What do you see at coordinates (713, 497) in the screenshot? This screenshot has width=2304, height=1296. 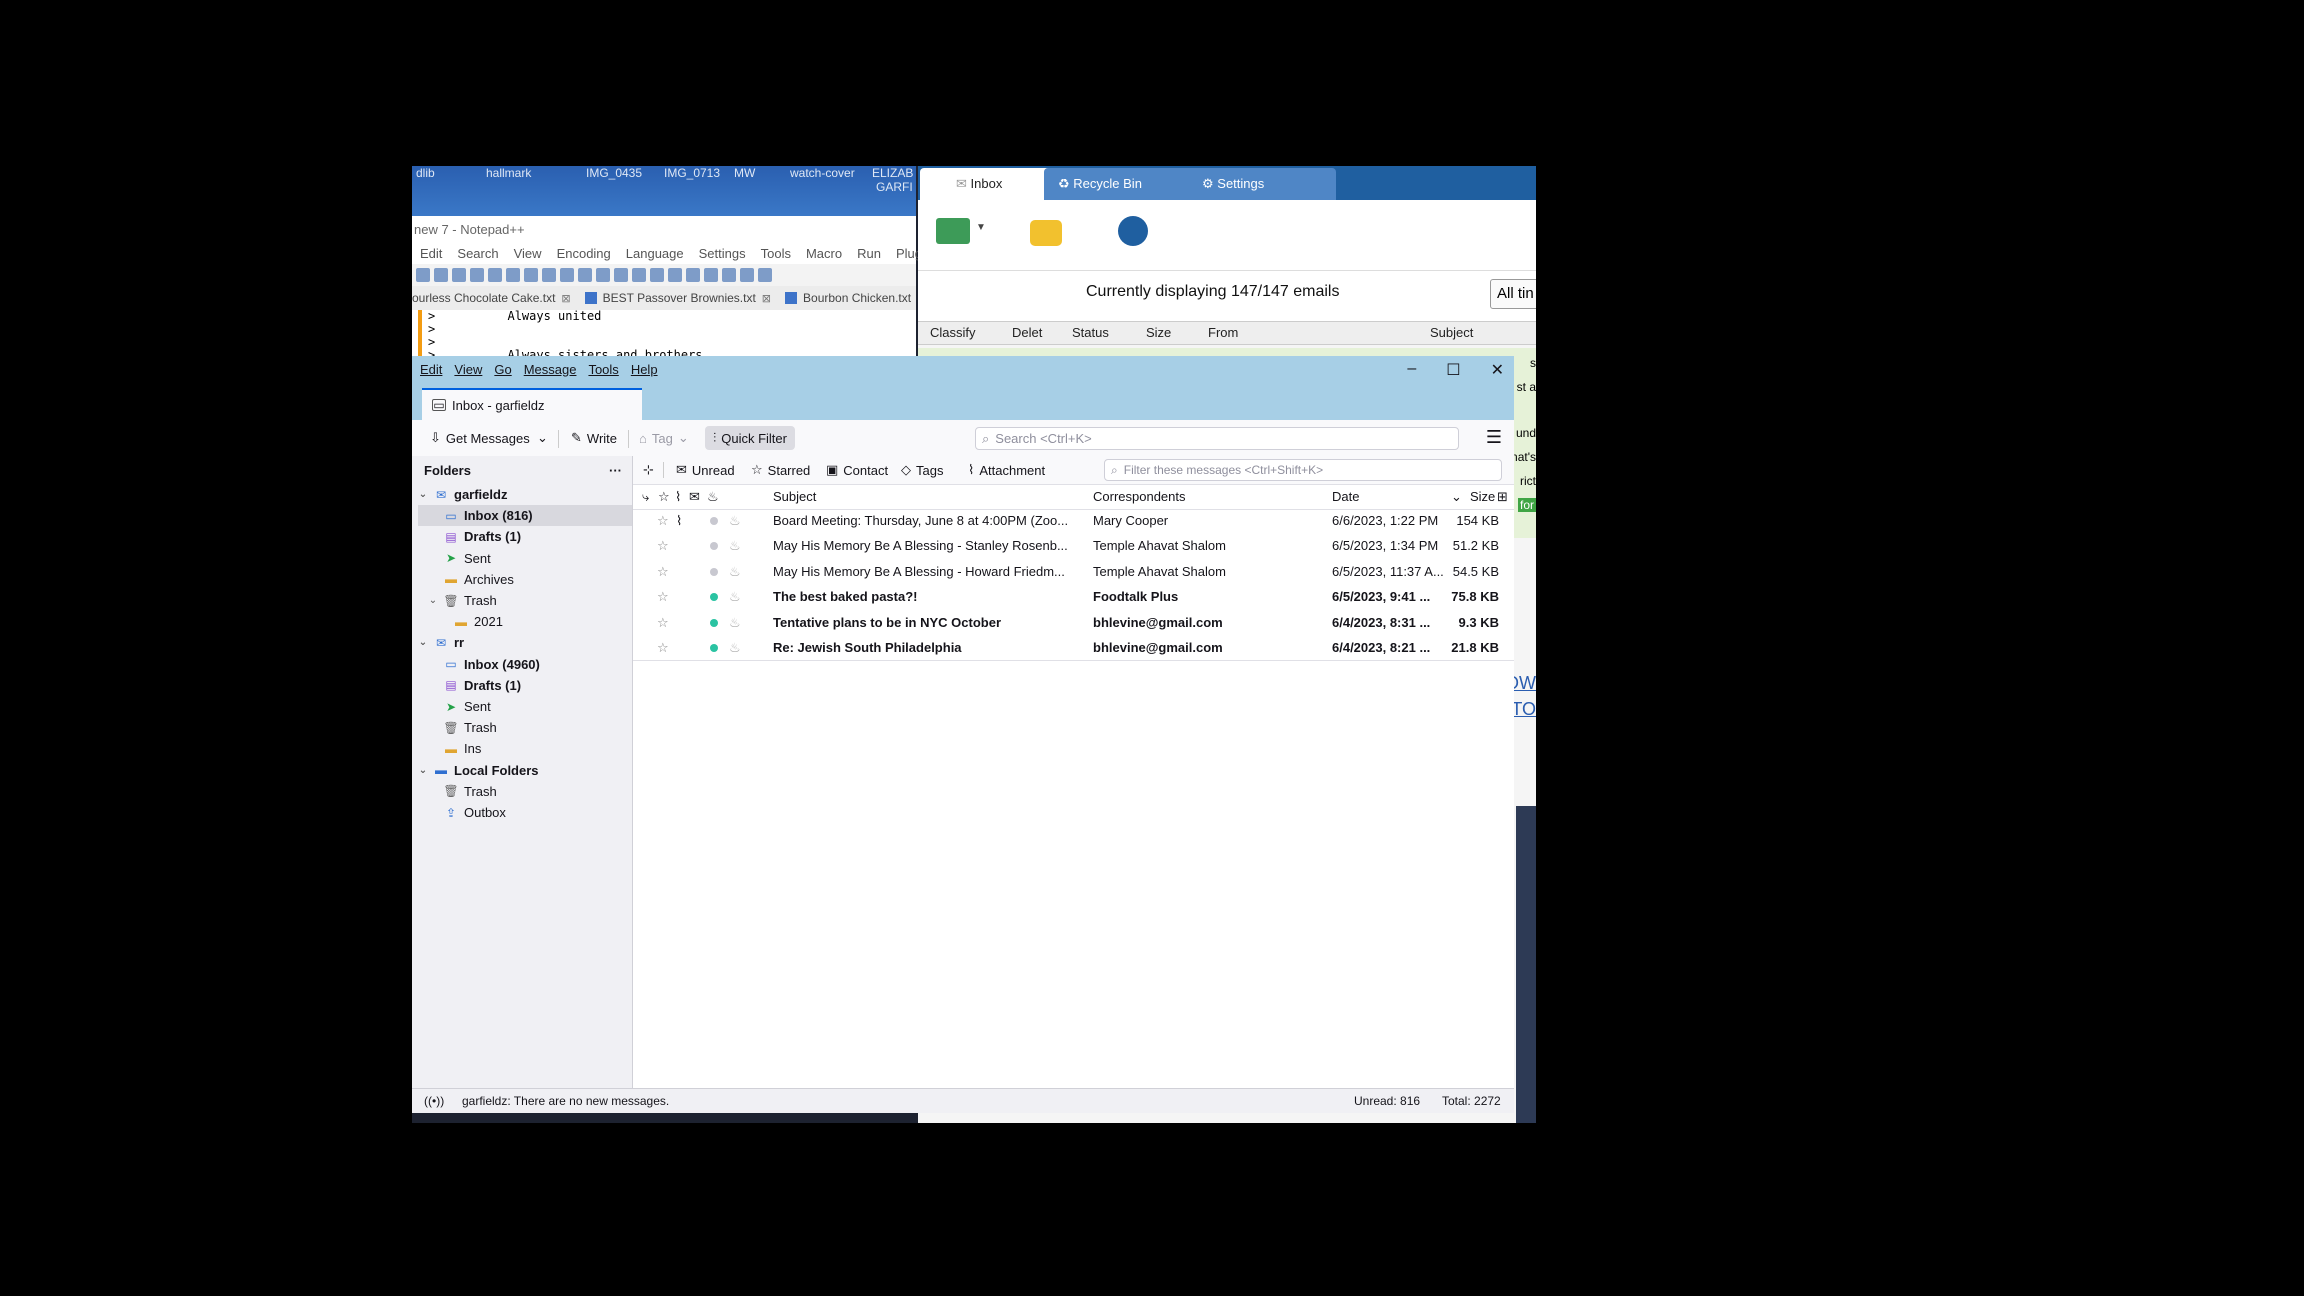 I see `junk-column-icon: ♨` at bounding box center [713, 497].